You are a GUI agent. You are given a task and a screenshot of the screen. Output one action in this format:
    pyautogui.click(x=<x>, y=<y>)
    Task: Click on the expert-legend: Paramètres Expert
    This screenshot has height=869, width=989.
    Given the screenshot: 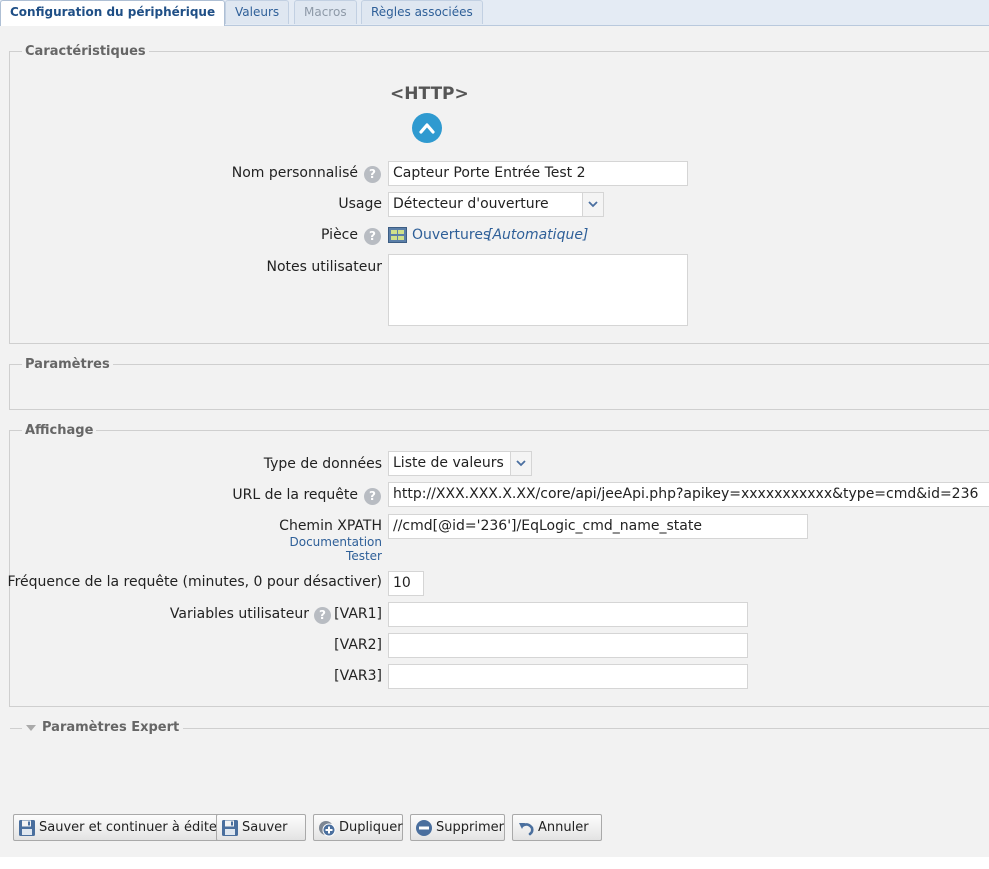 What is the action you would take?
    pyautogui.click(x=111, y=727)
    